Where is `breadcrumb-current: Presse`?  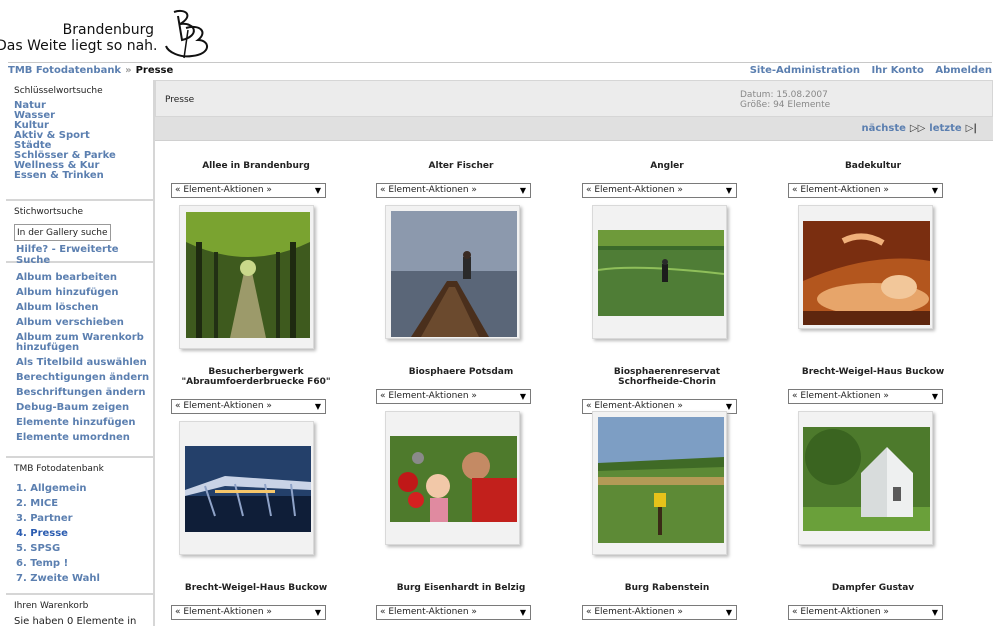
breadcrumb-current: Presse is located at coordinates (154, 70).